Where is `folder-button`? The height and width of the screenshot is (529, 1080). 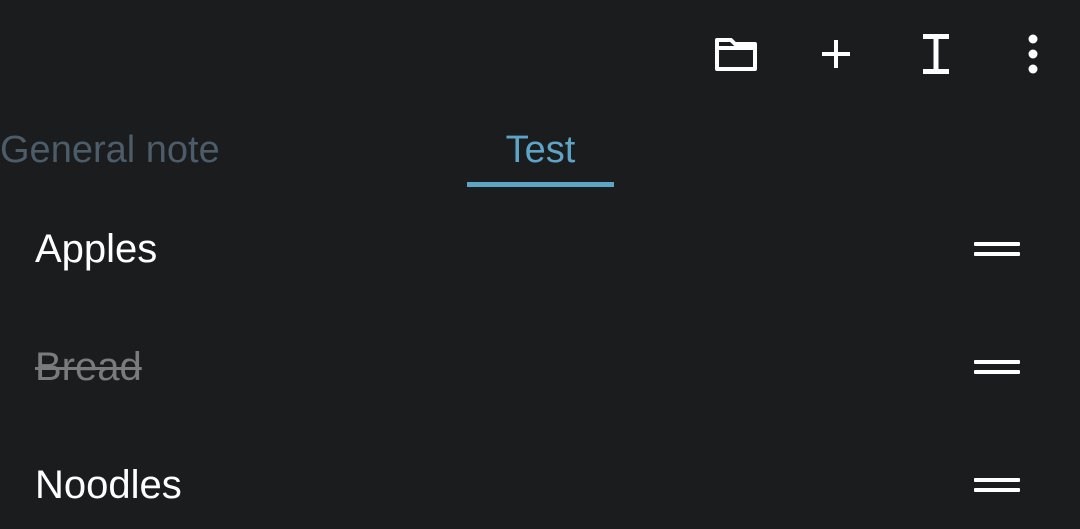 folder-button is located at coordinates (736, 54).